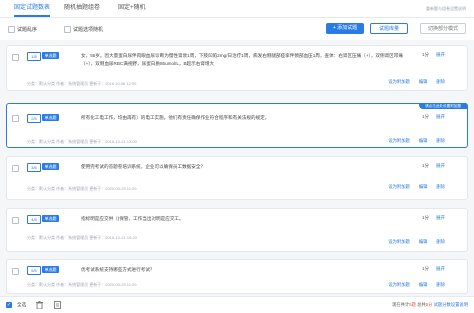  I want to click on question-text: 使用完考试的答题卷培训系统，企业可以确保员工数据安全？, so click(143, 166).